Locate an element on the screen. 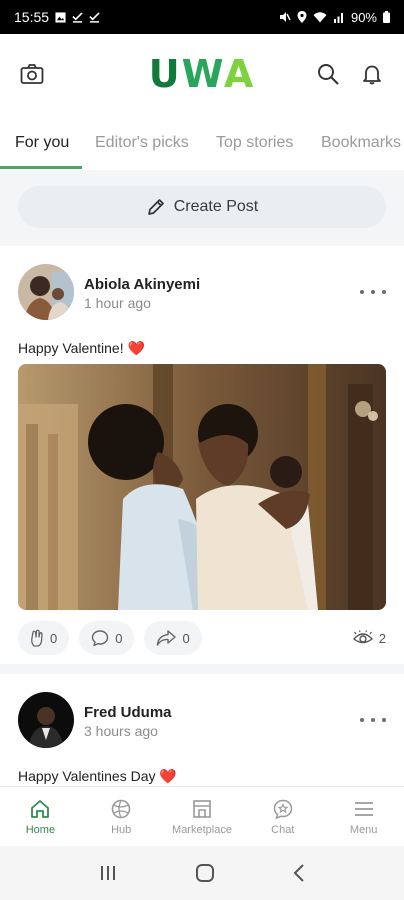 This screenshot has height=900, width=404. author-name: Fred Uduma is located at coordinates (128, 712).